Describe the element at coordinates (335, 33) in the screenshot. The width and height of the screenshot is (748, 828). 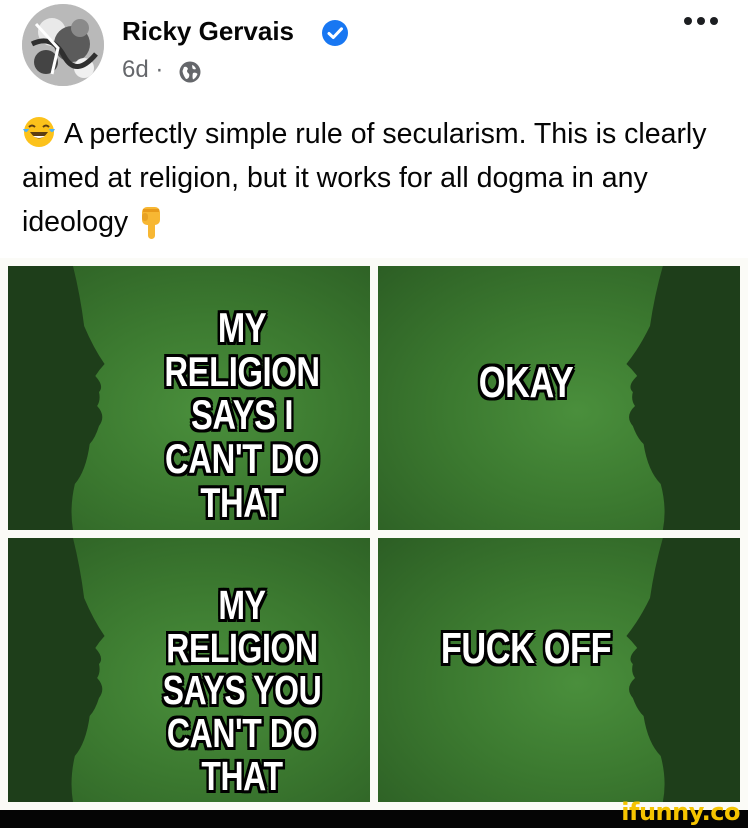
I see `verified-badge-icon` at that location.